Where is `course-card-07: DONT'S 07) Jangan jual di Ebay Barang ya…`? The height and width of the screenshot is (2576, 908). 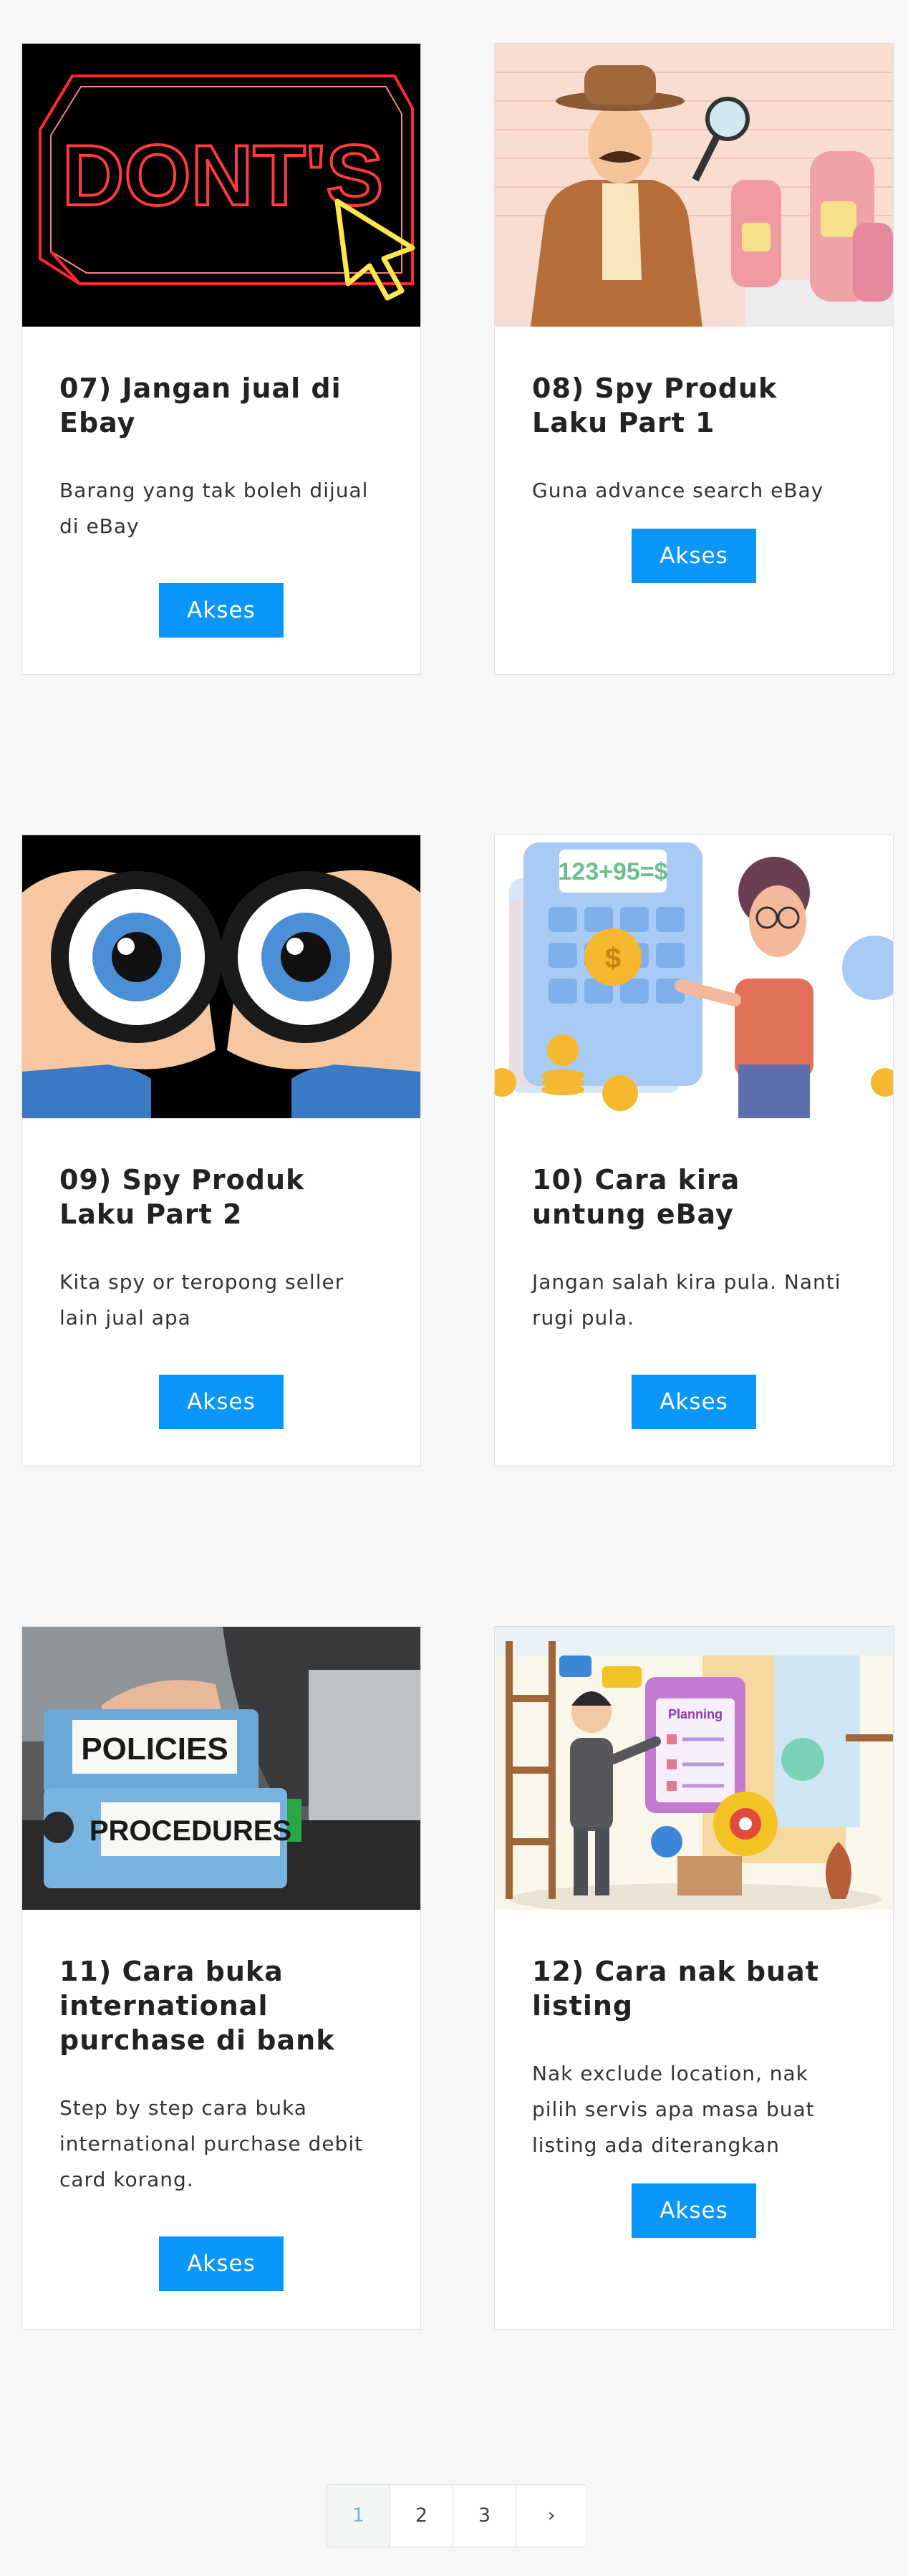
course-card-07: DONT'S 07) Jangan jual di Ebay Barang ya… is located at coordinates (221, 359).